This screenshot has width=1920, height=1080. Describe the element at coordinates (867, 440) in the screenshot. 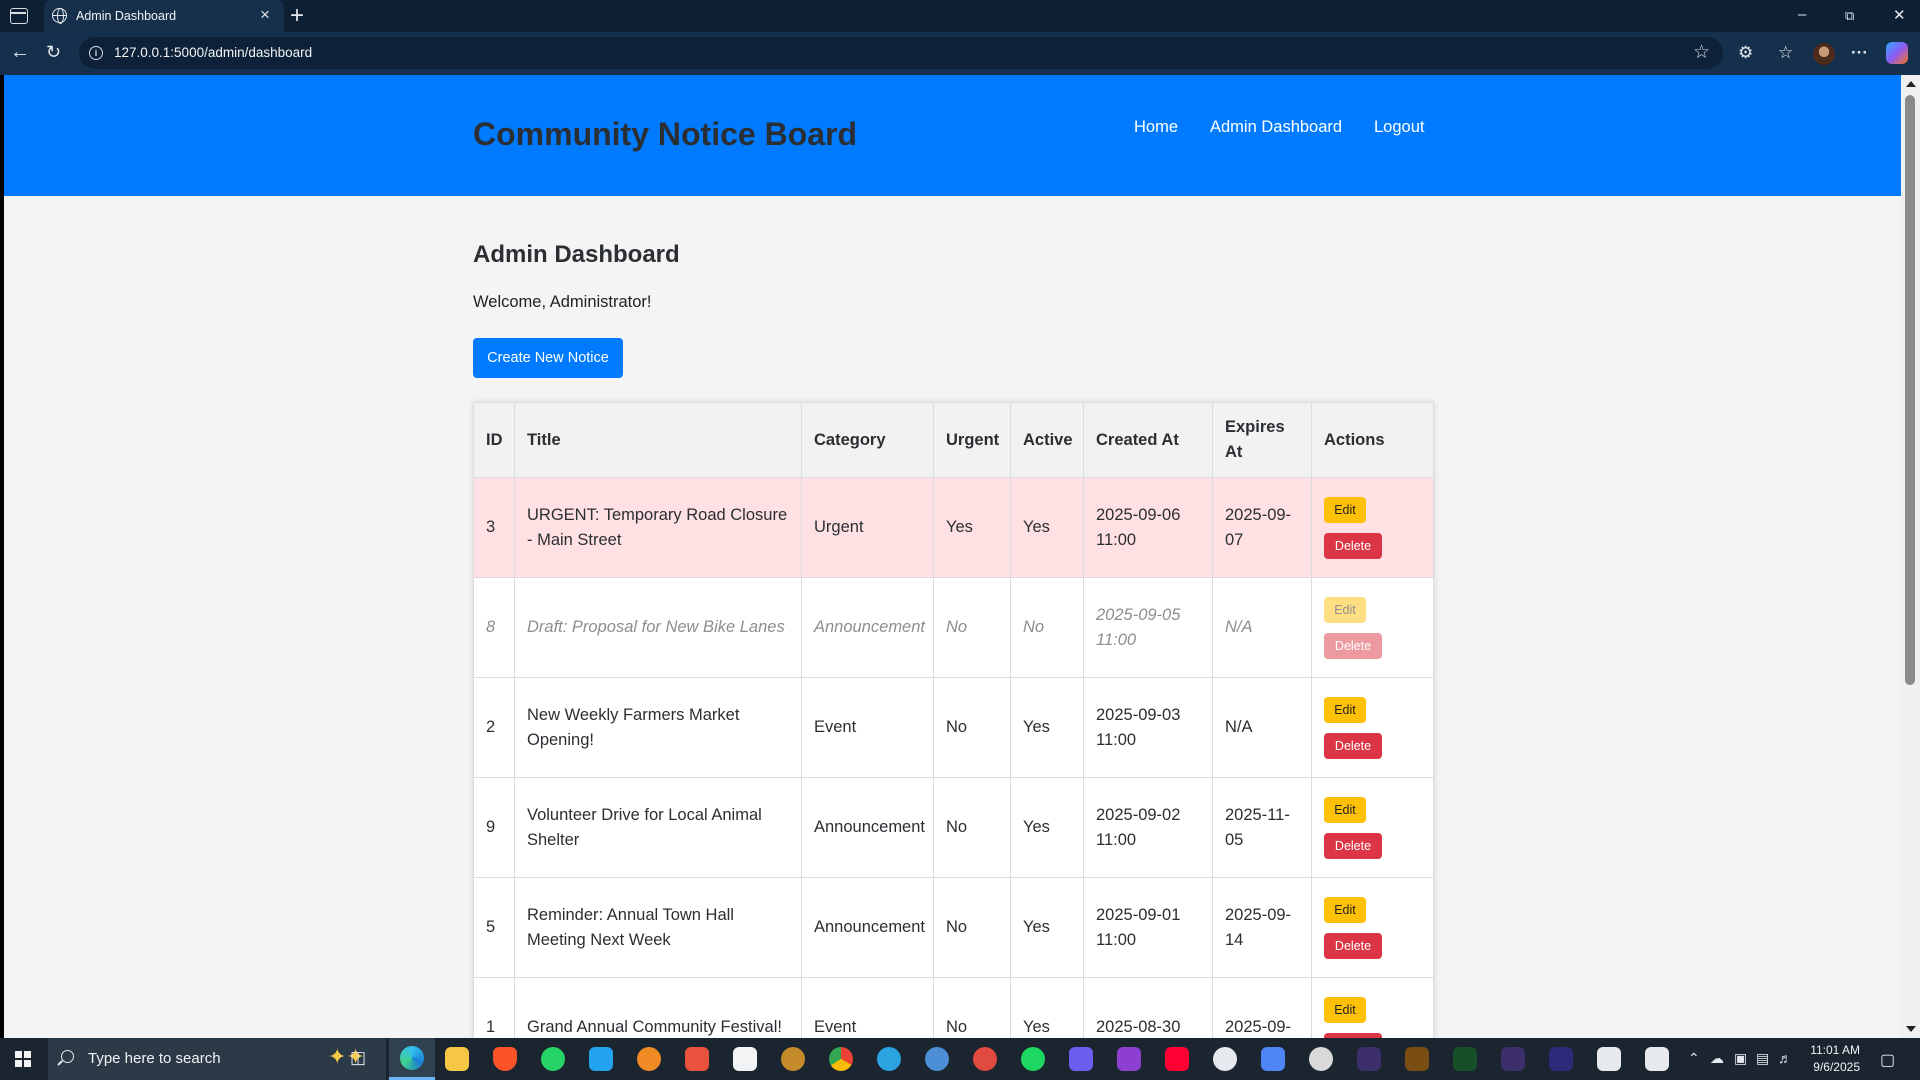

I see `column-header-category: Category` at that location.